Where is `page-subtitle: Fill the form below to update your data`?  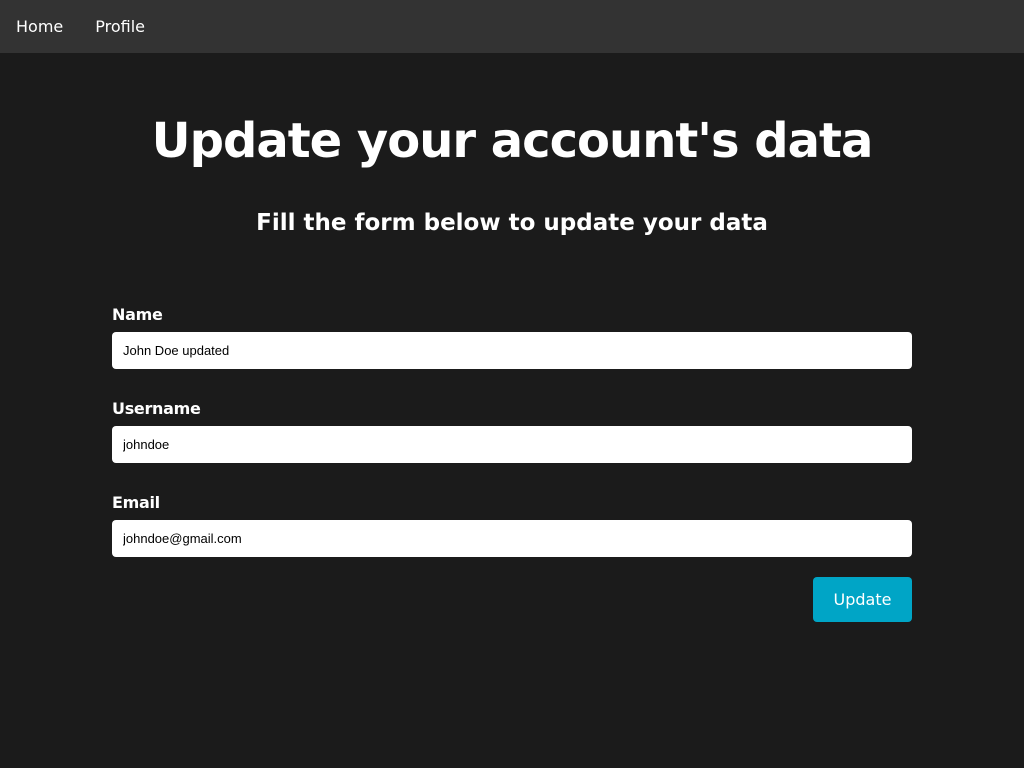
page-subtitle: Fill the form below to update your data is located at coordinates (512, 223).